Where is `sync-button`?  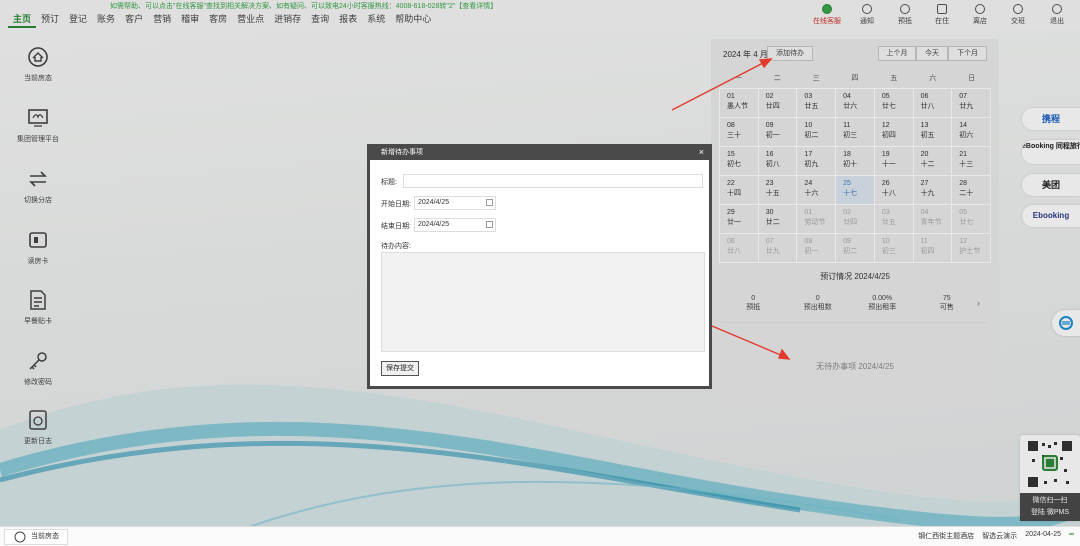
sync-button is located at coordinates (1066, 323).